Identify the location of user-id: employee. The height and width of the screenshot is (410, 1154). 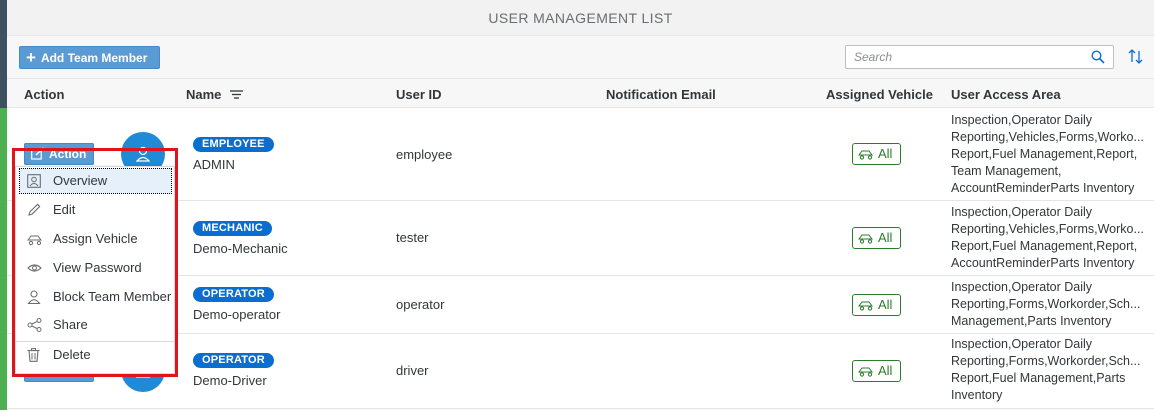
(424, 154).